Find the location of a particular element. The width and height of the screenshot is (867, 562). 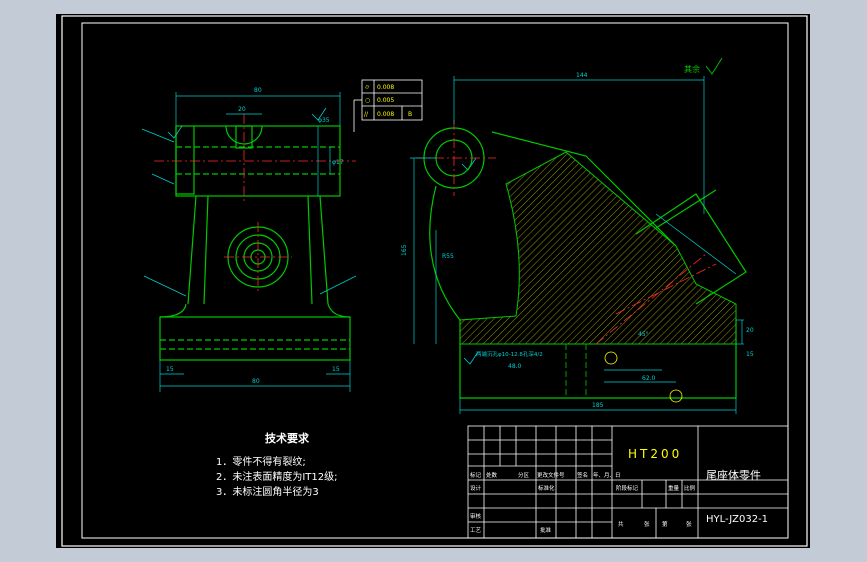

dim-side-48: 48.0 is located at coordinates (515, 366).